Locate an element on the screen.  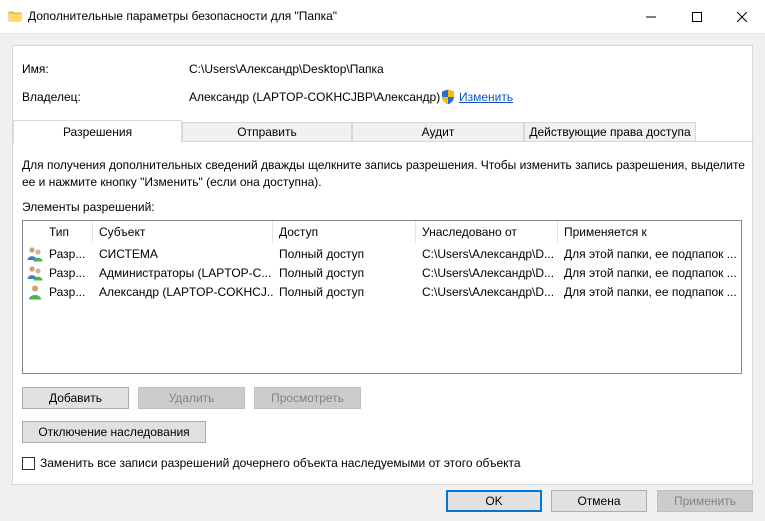
folder-icon is located at coordinates (15, 16).